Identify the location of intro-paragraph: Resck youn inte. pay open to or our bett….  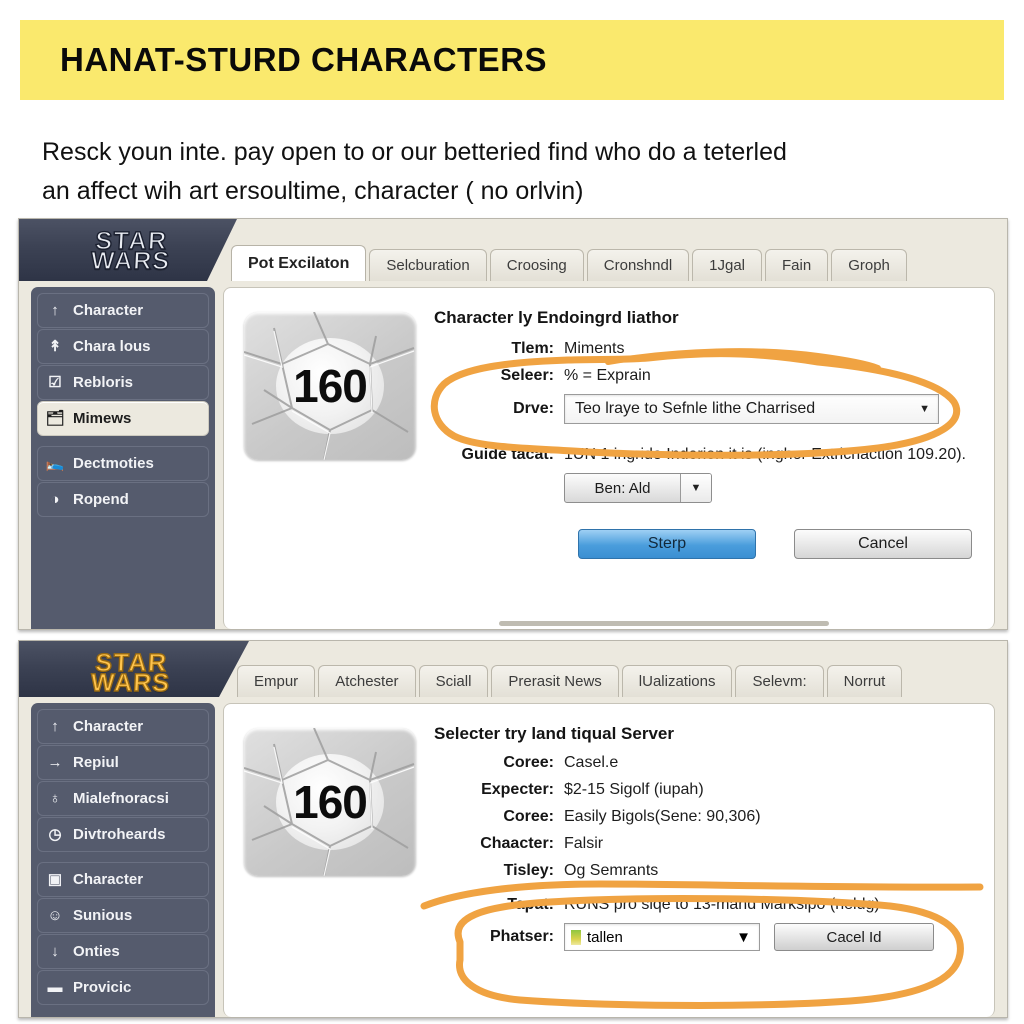
(517, 172).